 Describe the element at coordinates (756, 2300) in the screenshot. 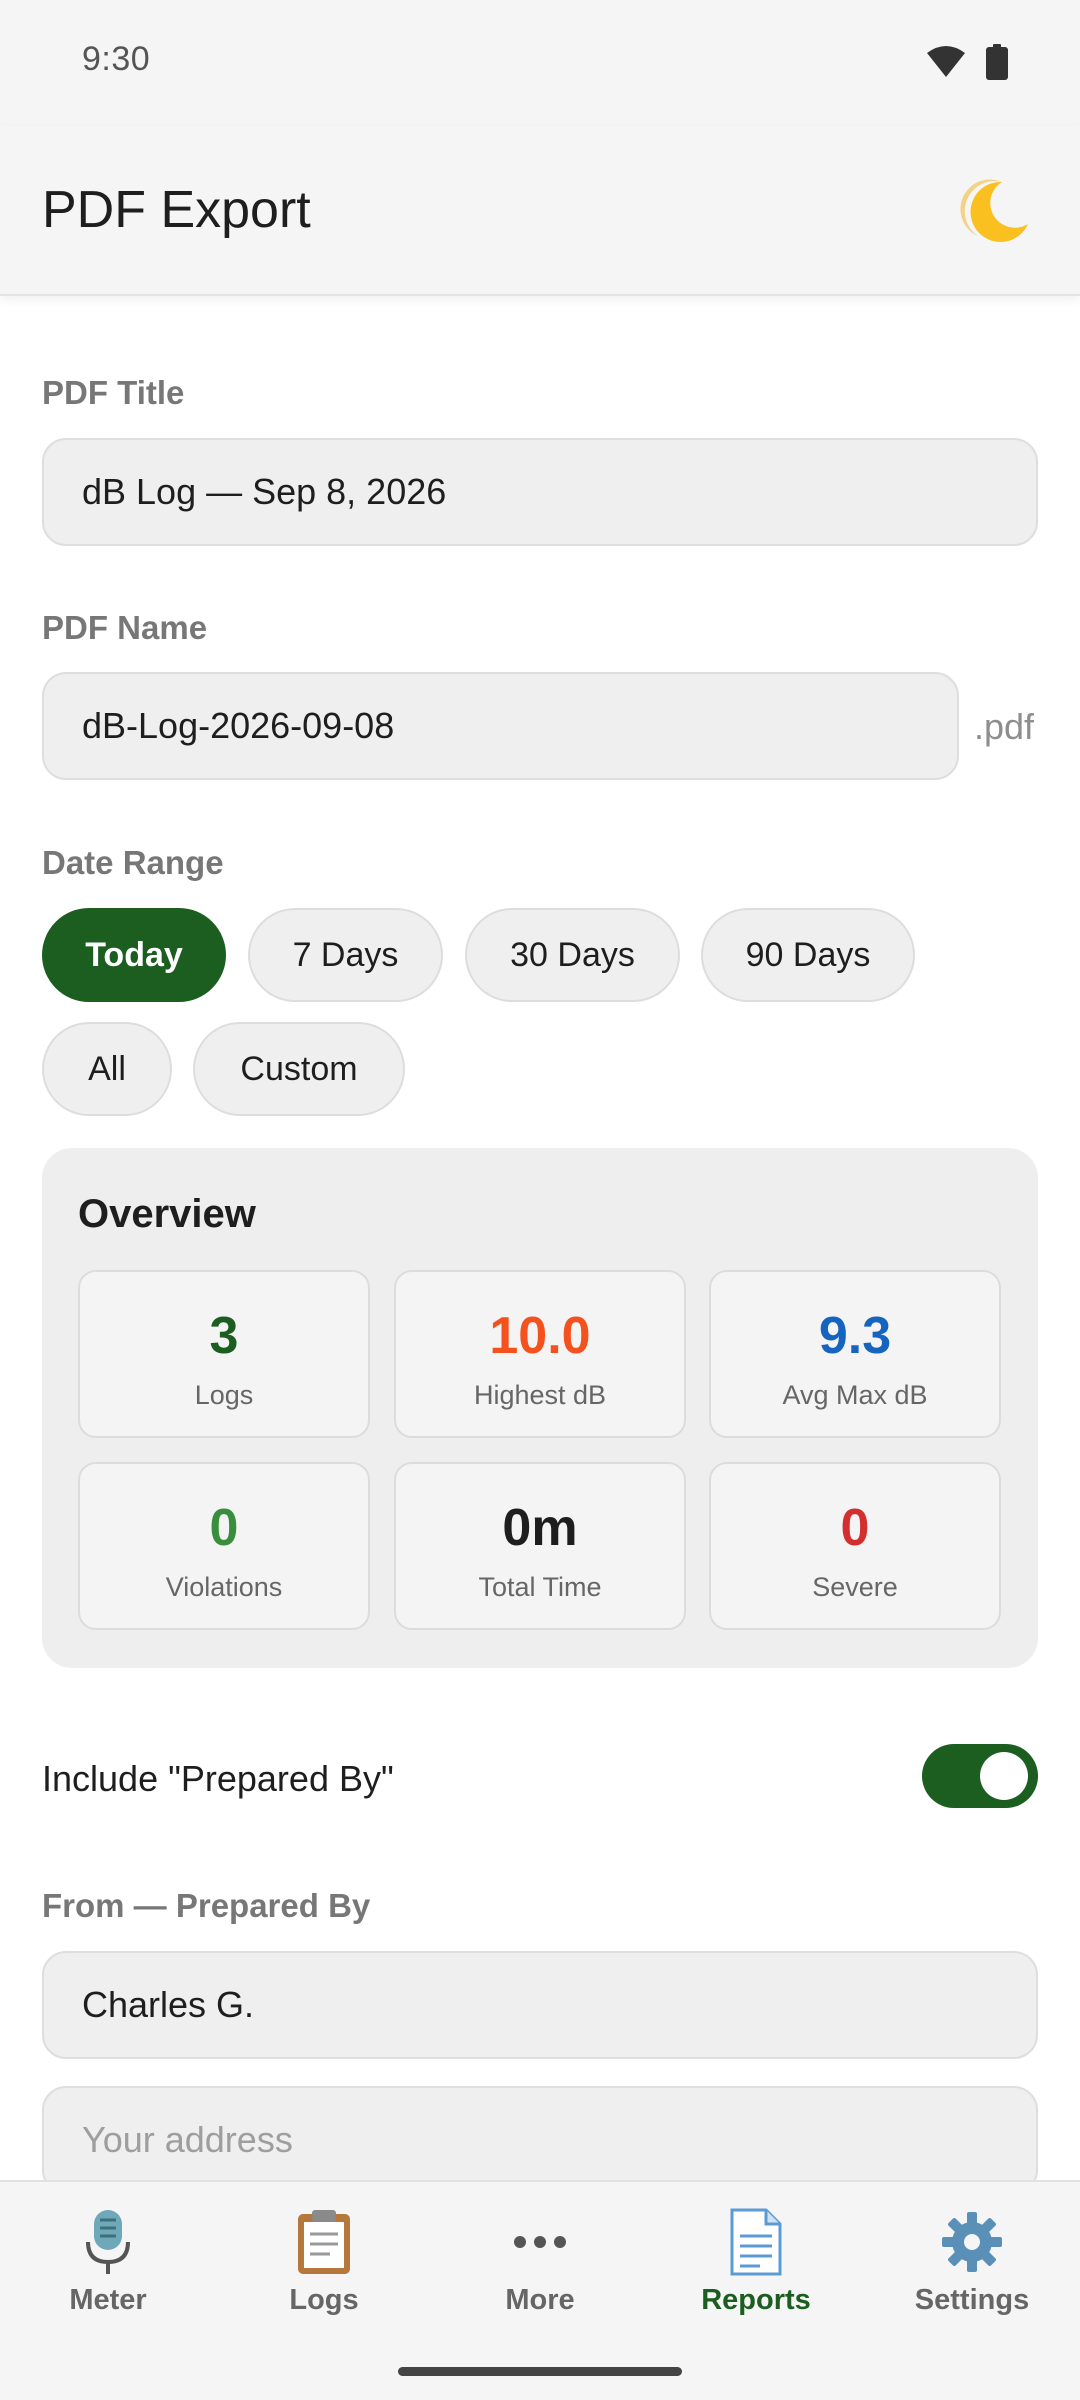

I see `nav-label-reports: Reports` at that location.